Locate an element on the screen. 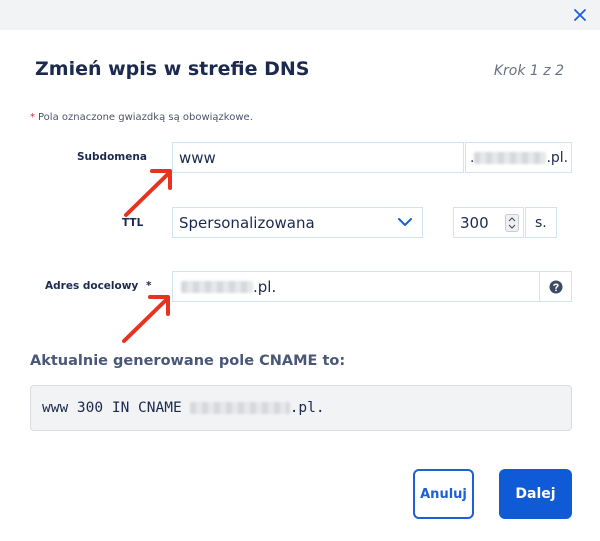  ttl-unit: s. is located at coordinates (541, 222).